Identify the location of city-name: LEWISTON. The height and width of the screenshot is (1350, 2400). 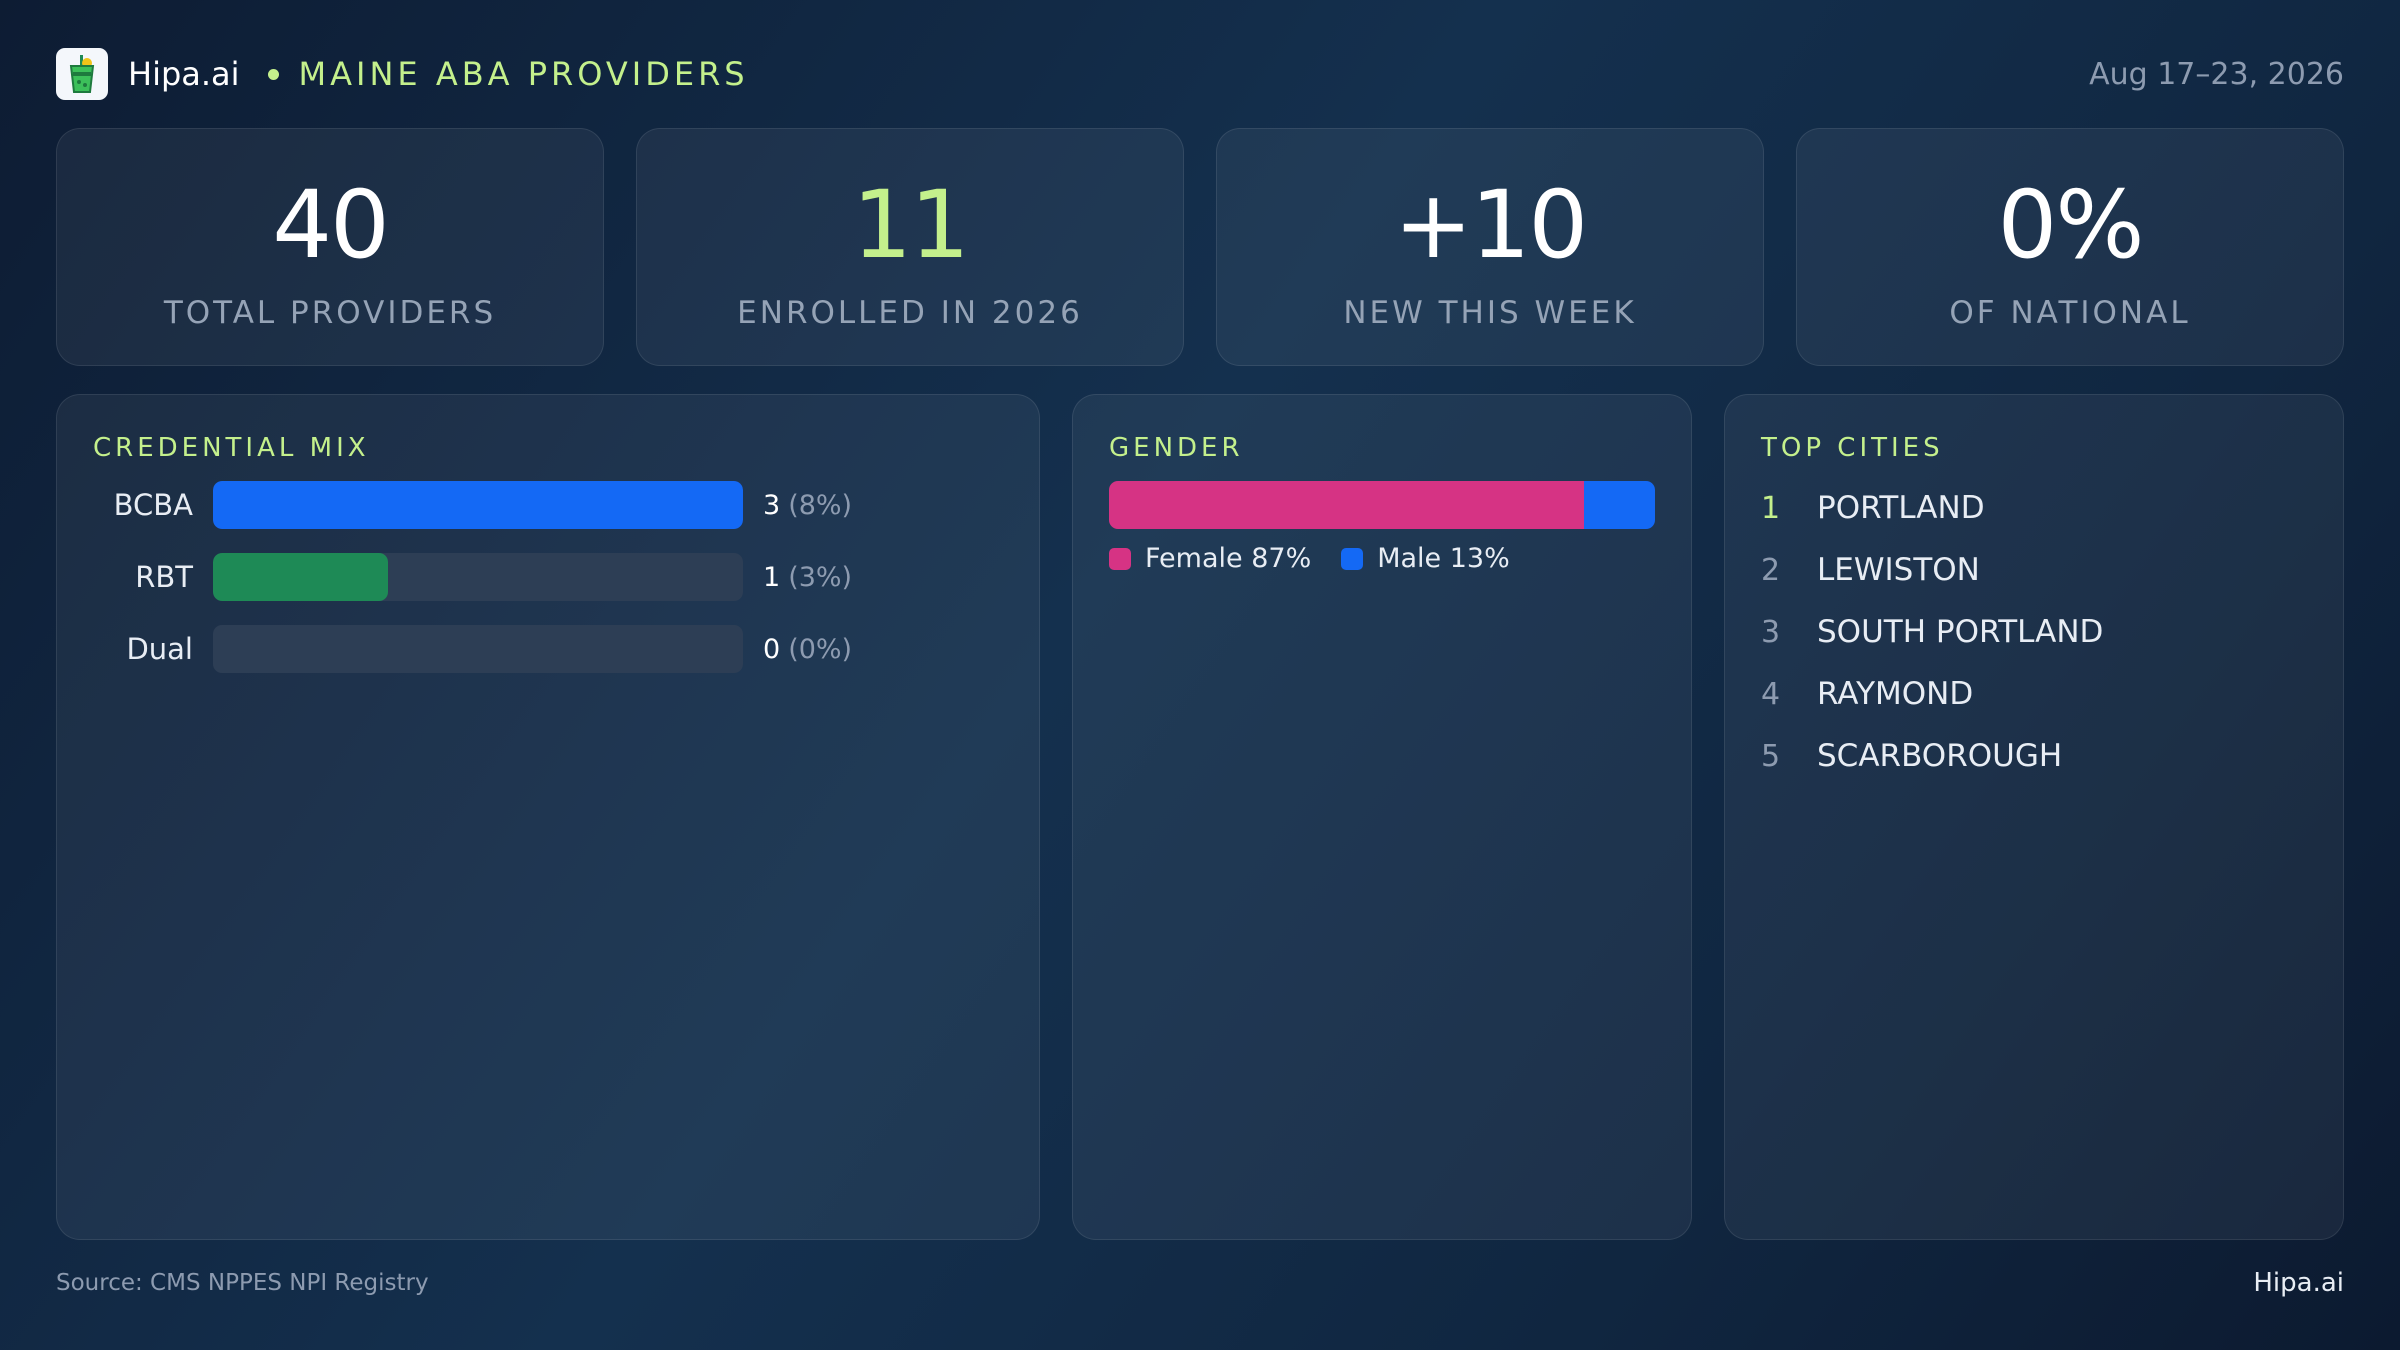
(1898, 570).